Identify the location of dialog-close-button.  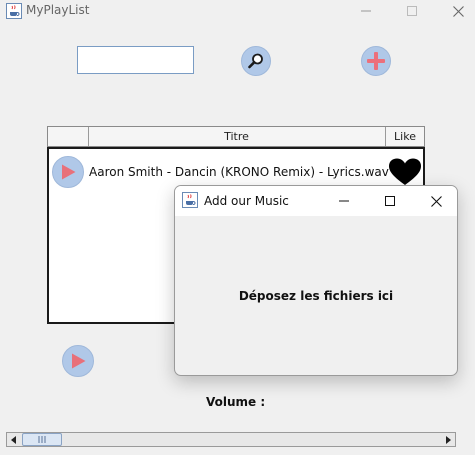
(435, 201).